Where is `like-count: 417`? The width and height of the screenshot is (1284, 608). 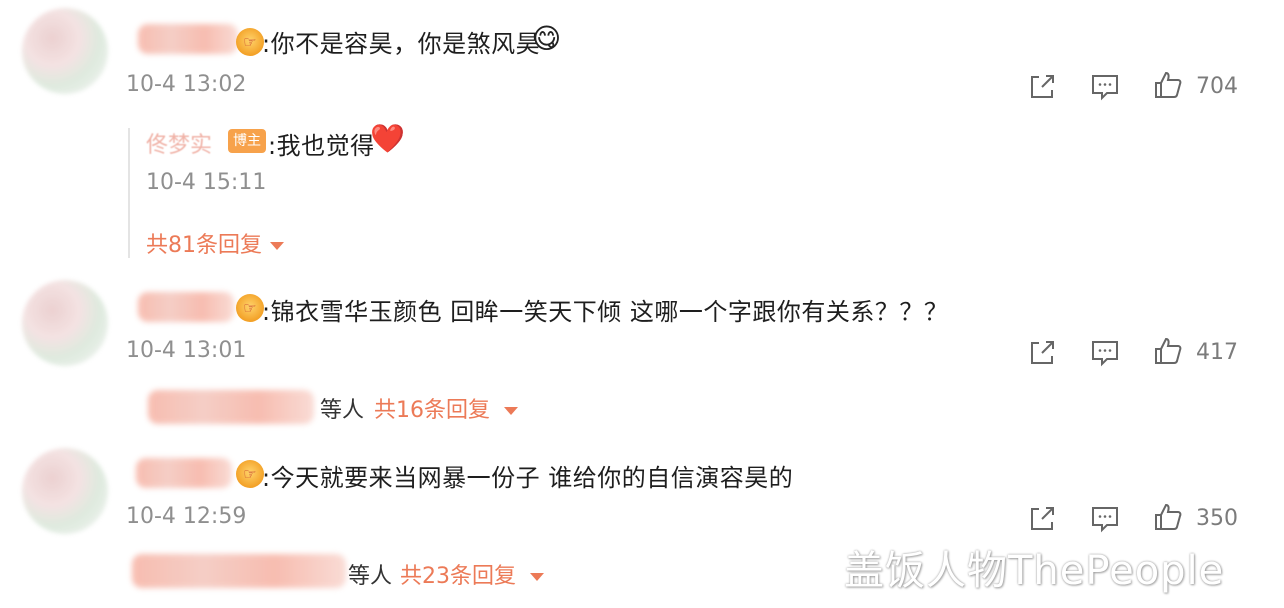
like-count: 417 is located at coordinates (1217, 352).